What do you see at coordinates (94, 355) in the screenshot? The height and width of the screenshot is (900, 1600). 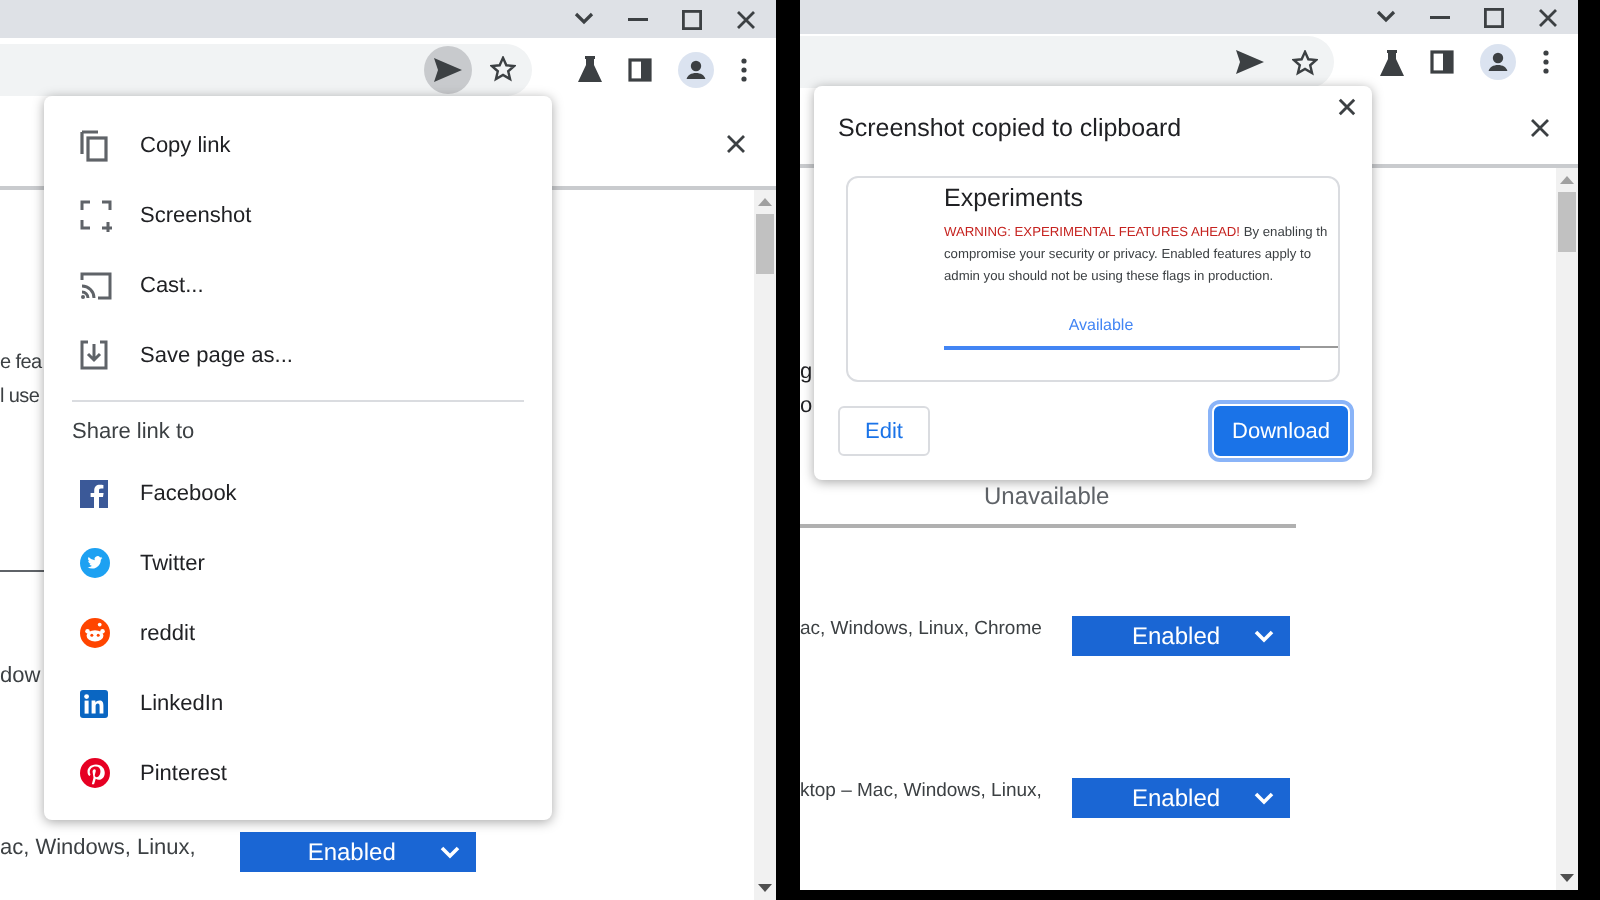 I see `download-page-icon` at bounding box center [94, 355].